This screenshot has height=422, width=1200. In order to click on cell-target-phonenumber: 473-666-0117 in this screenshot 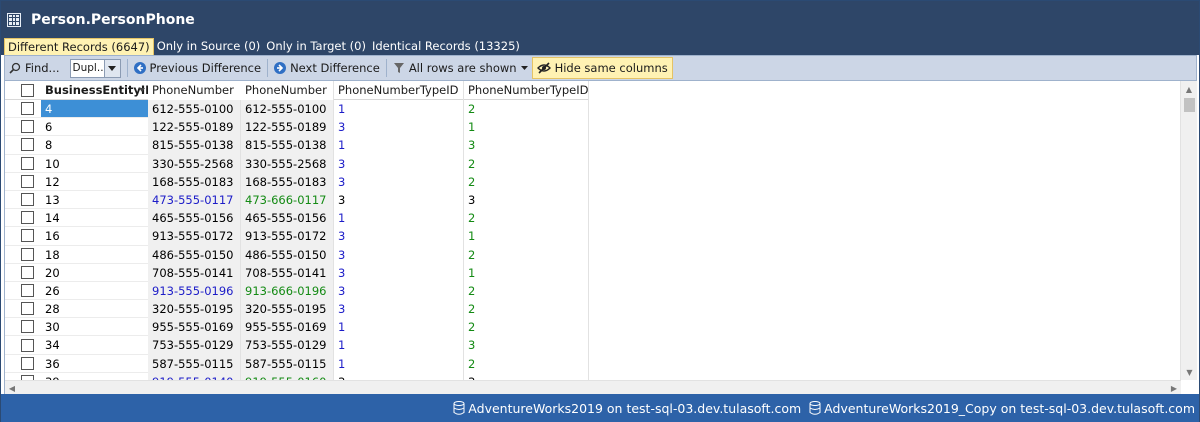, I will do `click(287, 200)`.